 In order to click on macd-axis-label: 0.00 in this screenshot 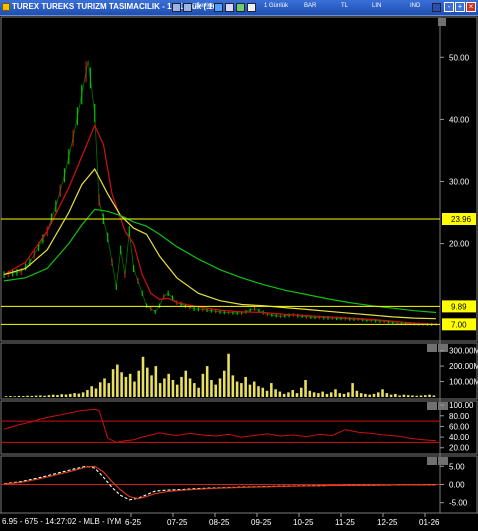, I will do `click(457, 485)`.